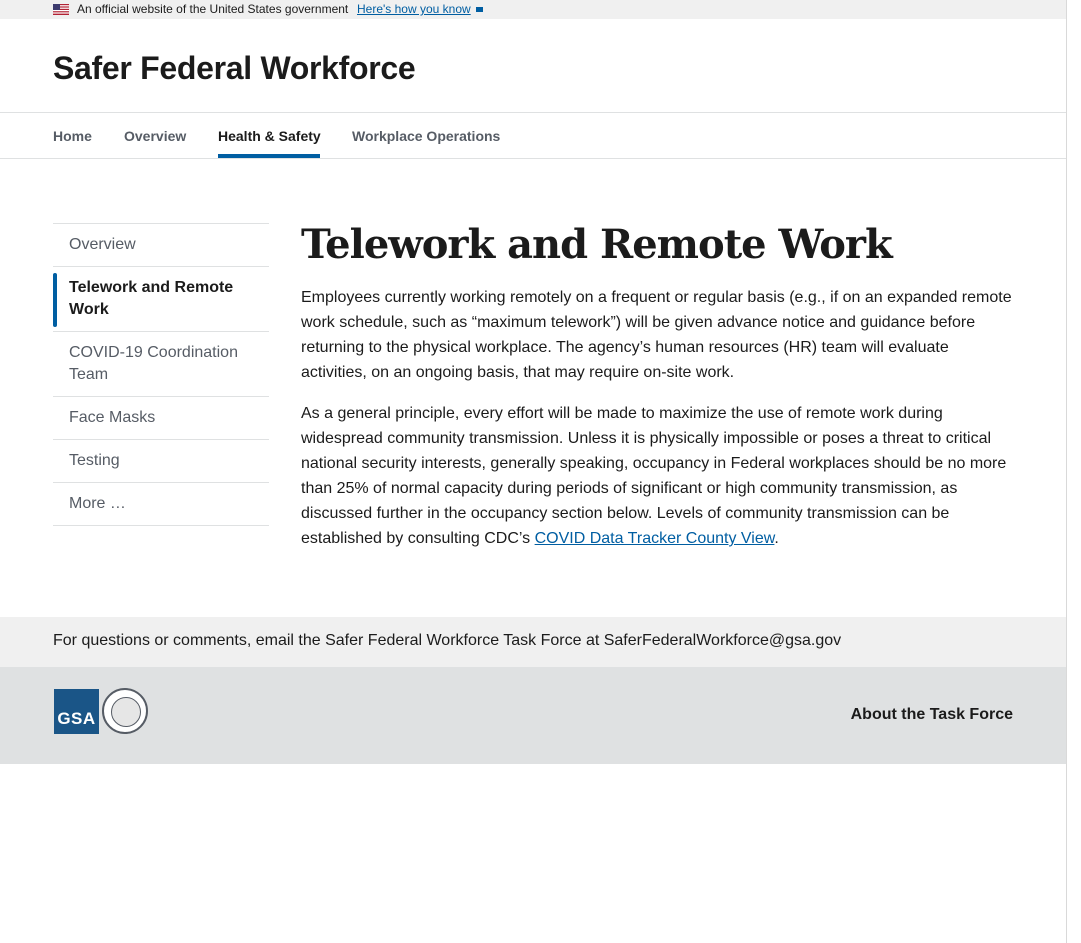 This screenshot has height=943, width=1081. Describe the element at coordinates (161, 298) in the screenshot. I see `sidenav-item-telework: Telework and Remote Work` at that location.